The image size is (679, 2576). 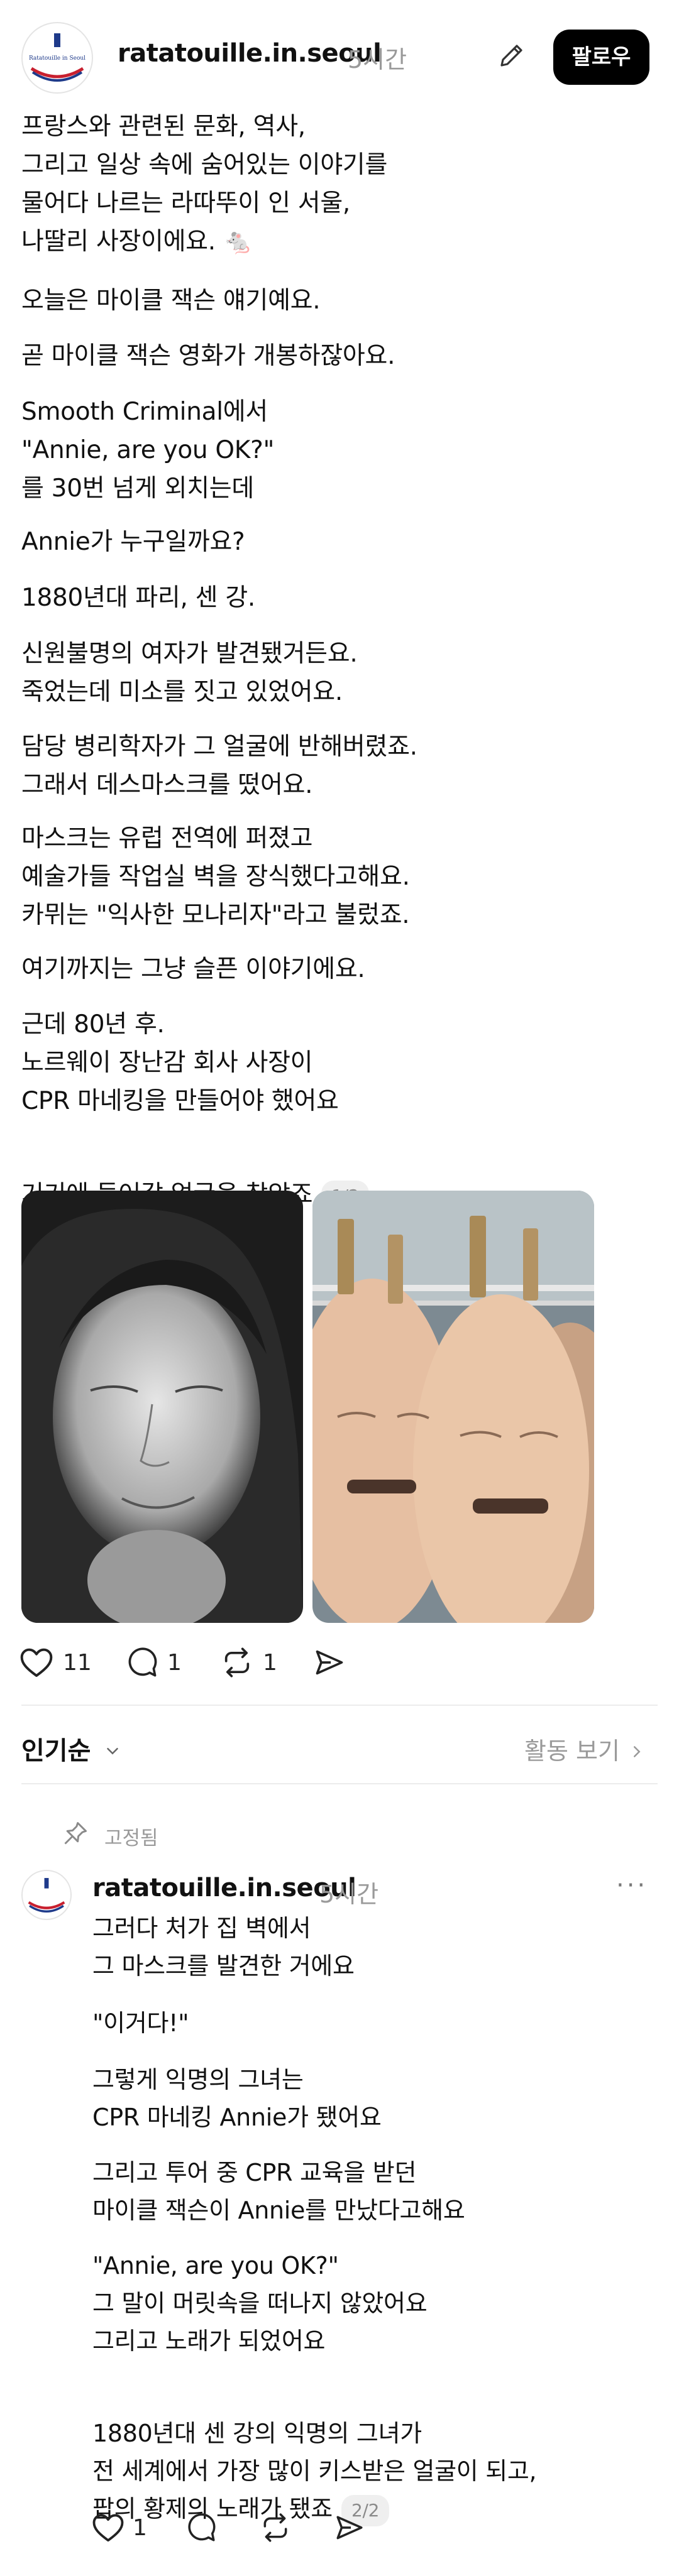 I want to click on post-paragraph: 신원불명의 여자가 발견됐거든요. 죽었는데 미소를 짓고 있었어요., so click(x=189, y=673).